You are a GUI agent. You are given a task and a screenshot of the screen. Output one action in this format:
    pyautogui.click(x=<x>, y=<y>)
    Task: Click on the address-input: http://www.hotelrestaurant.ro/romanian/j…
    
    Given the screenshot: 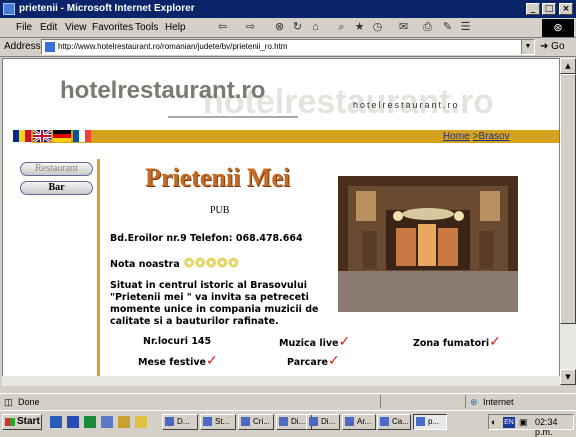 What is the action you would take?
    pyautogui.click(x=288, y=47)
    